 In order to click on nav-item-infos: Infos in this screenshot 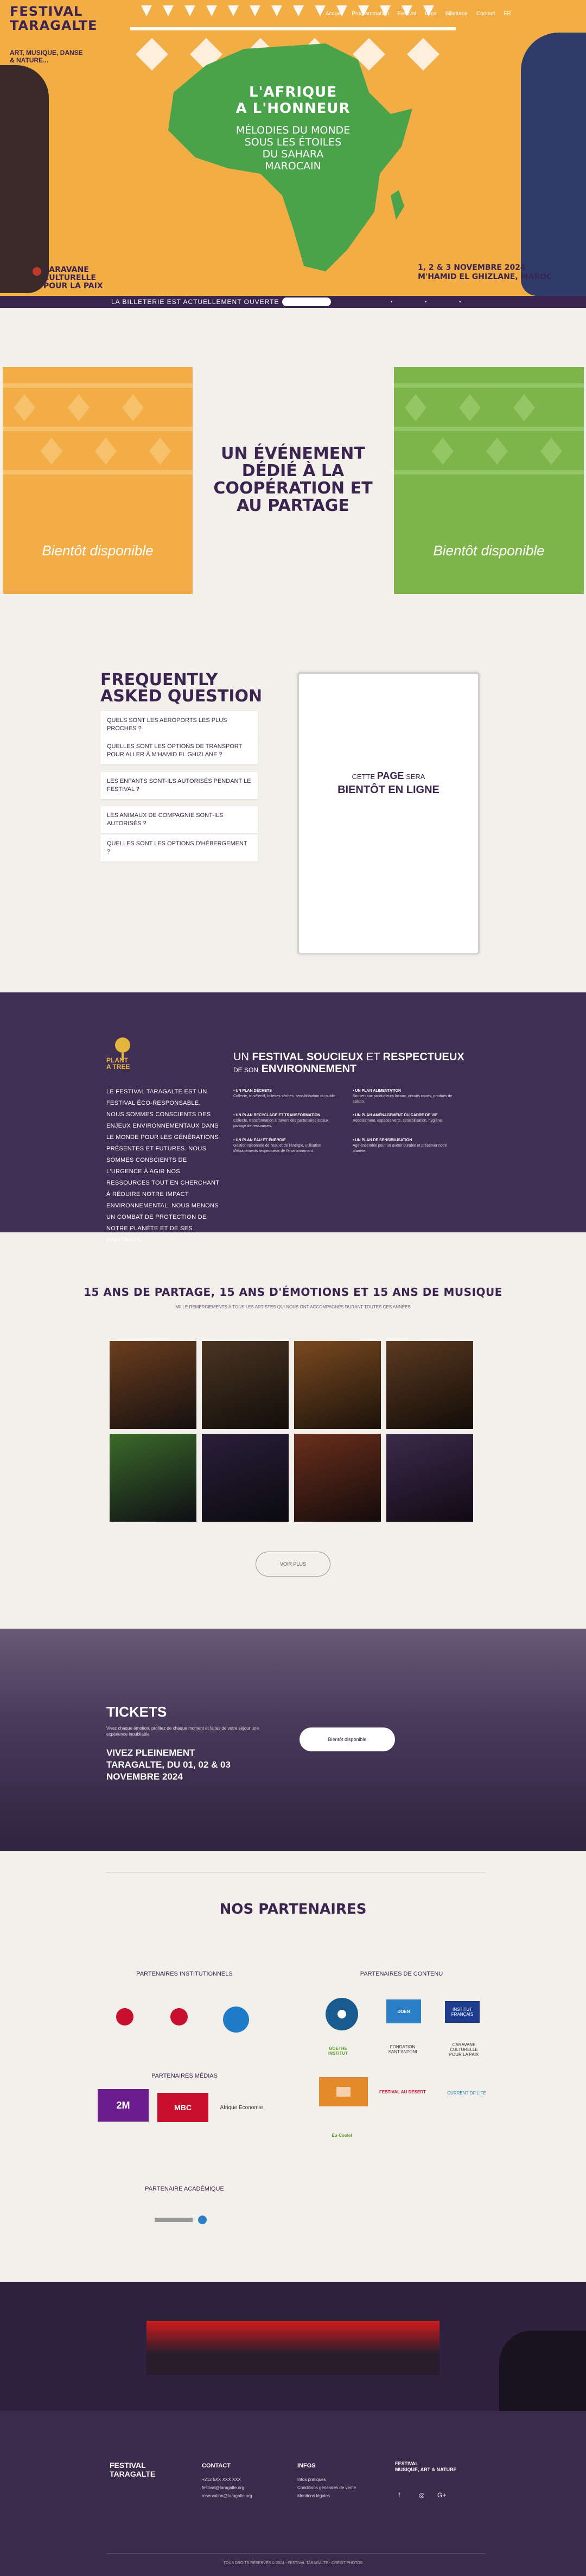, I will do `click(431, 14)`.